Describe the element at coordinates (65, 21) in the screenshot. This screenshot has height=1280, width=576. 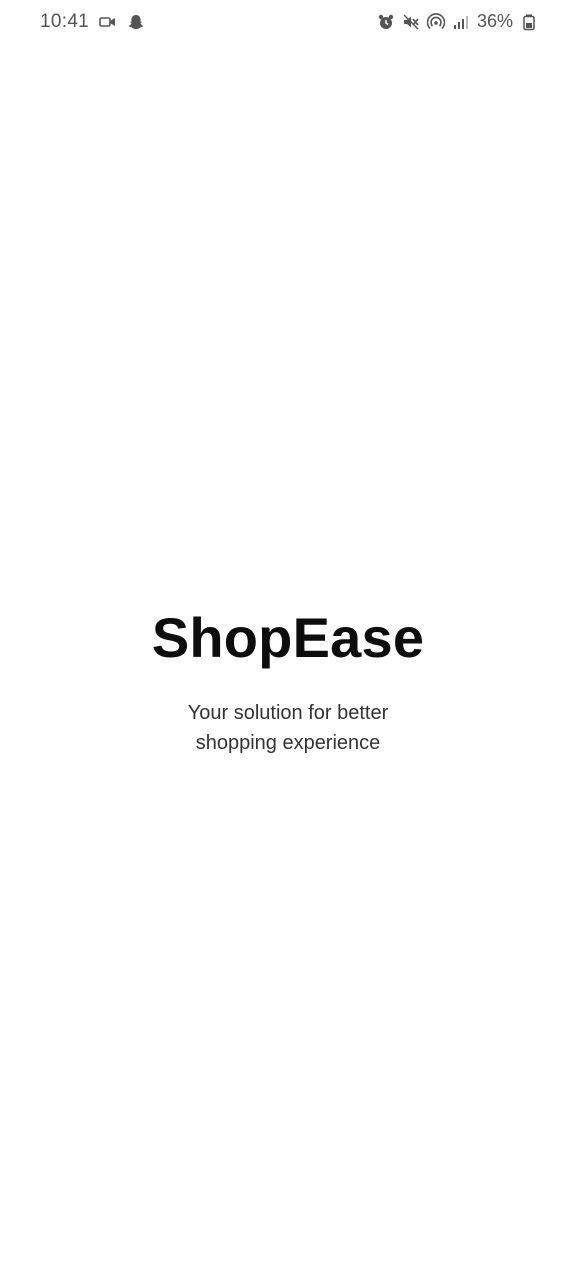
I see `status-time: 10:41` at that location.